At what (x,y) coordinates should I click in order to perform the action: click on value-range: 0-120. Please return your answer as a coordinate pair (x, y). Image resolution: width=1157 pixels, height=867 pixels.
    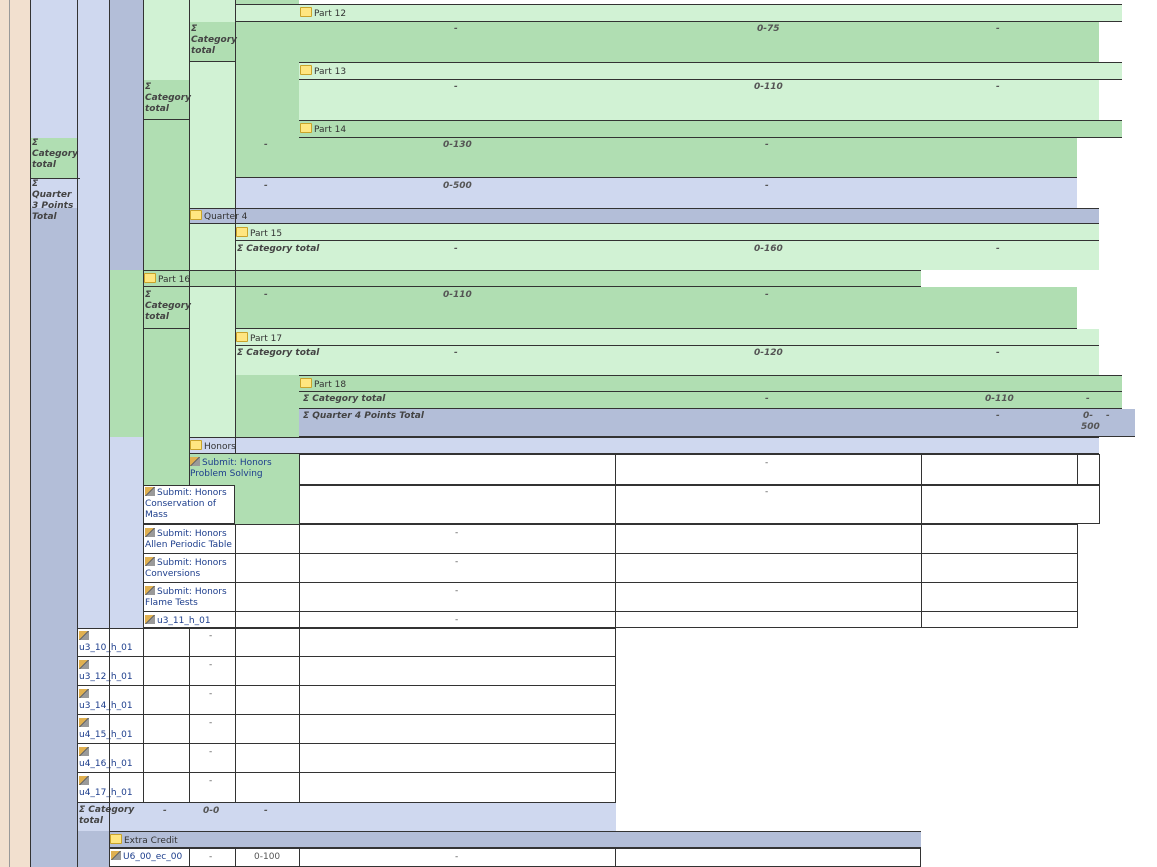
    Looking at the image, I should click on (768, 353).